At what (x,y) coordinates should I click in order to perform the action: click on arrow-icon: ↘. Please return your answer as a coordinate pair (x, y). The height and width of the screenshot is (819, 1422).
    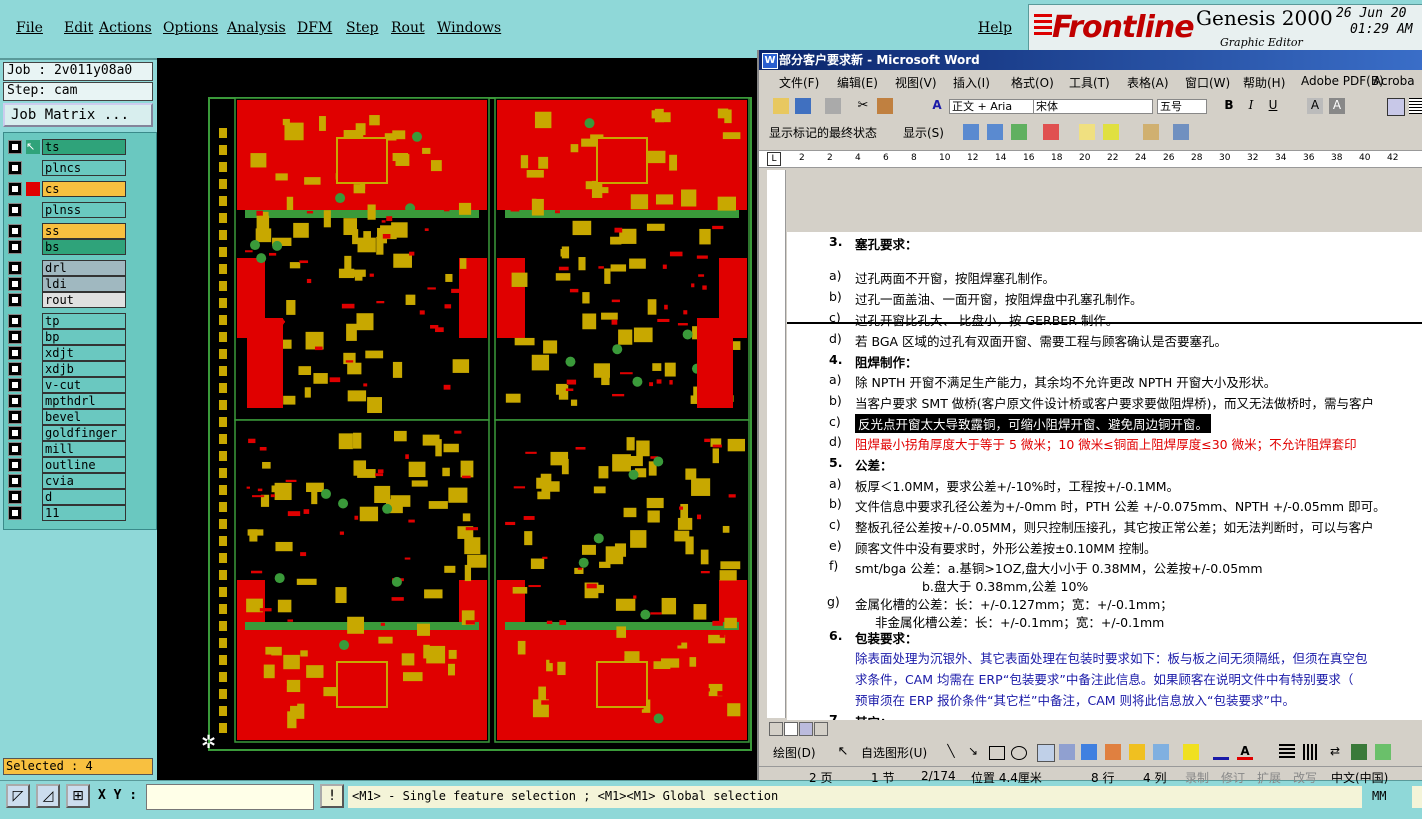
    Looking at the image, I should click on (973, 752).